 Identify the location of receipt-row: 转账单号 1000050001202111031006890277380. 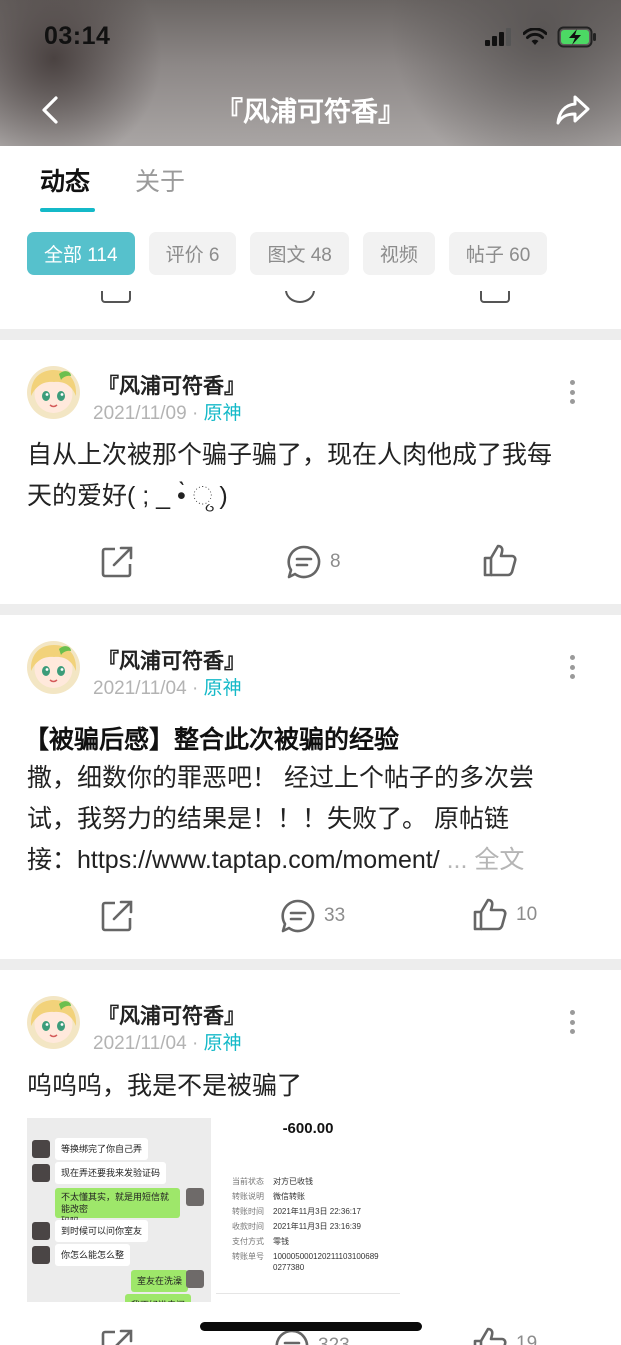
(305, 1262).